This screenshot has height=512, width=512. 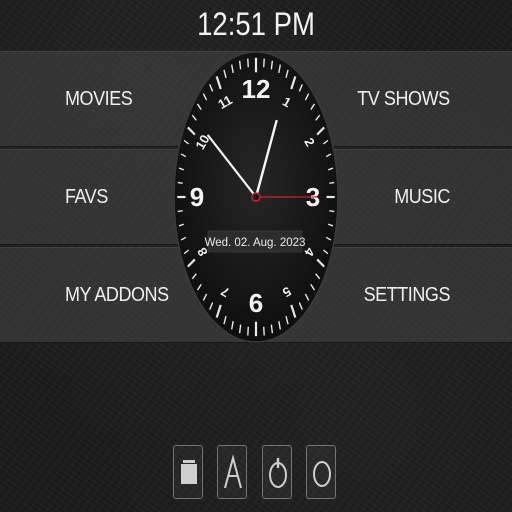 I want to click on numeral-6: 6, so click(x=256, y=303).